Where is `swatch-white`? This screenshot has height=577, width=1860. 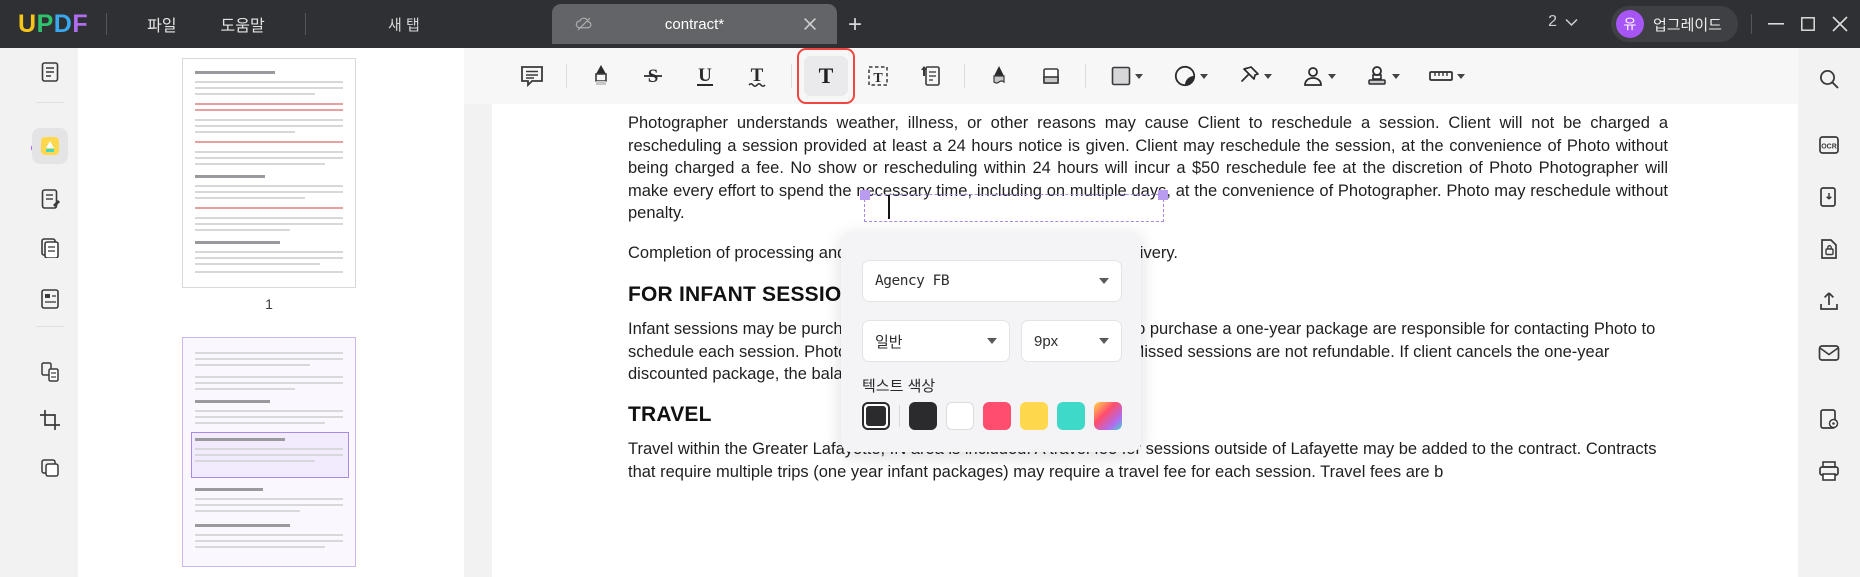 swatch-white is located at coordinates (960, 416).